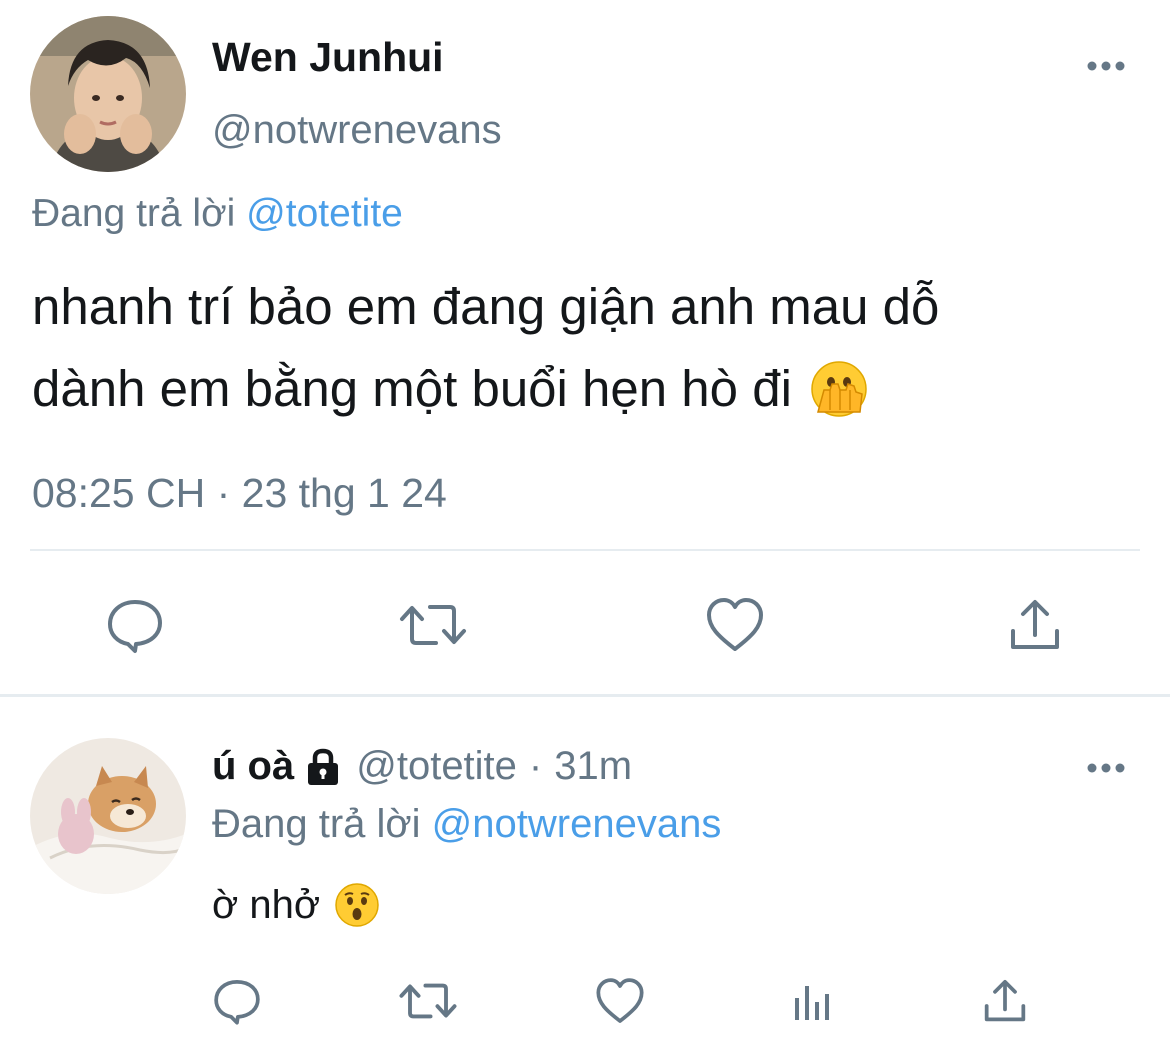 The image size is (1170, 1040). Describe the element at coordinates (412, 388) in the screenshot. I see `tweet-text-line-2-text: dành em bằng một buổi hẹn hò đi` at that location.